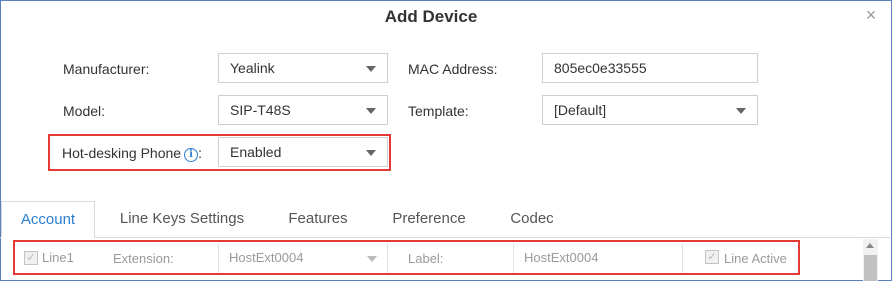 This screenshot has height=281, width=892. What do you see at coordinates (406, 257) in the screenshot?
I see `line-row-highlight` at bounding box center [406, 257].